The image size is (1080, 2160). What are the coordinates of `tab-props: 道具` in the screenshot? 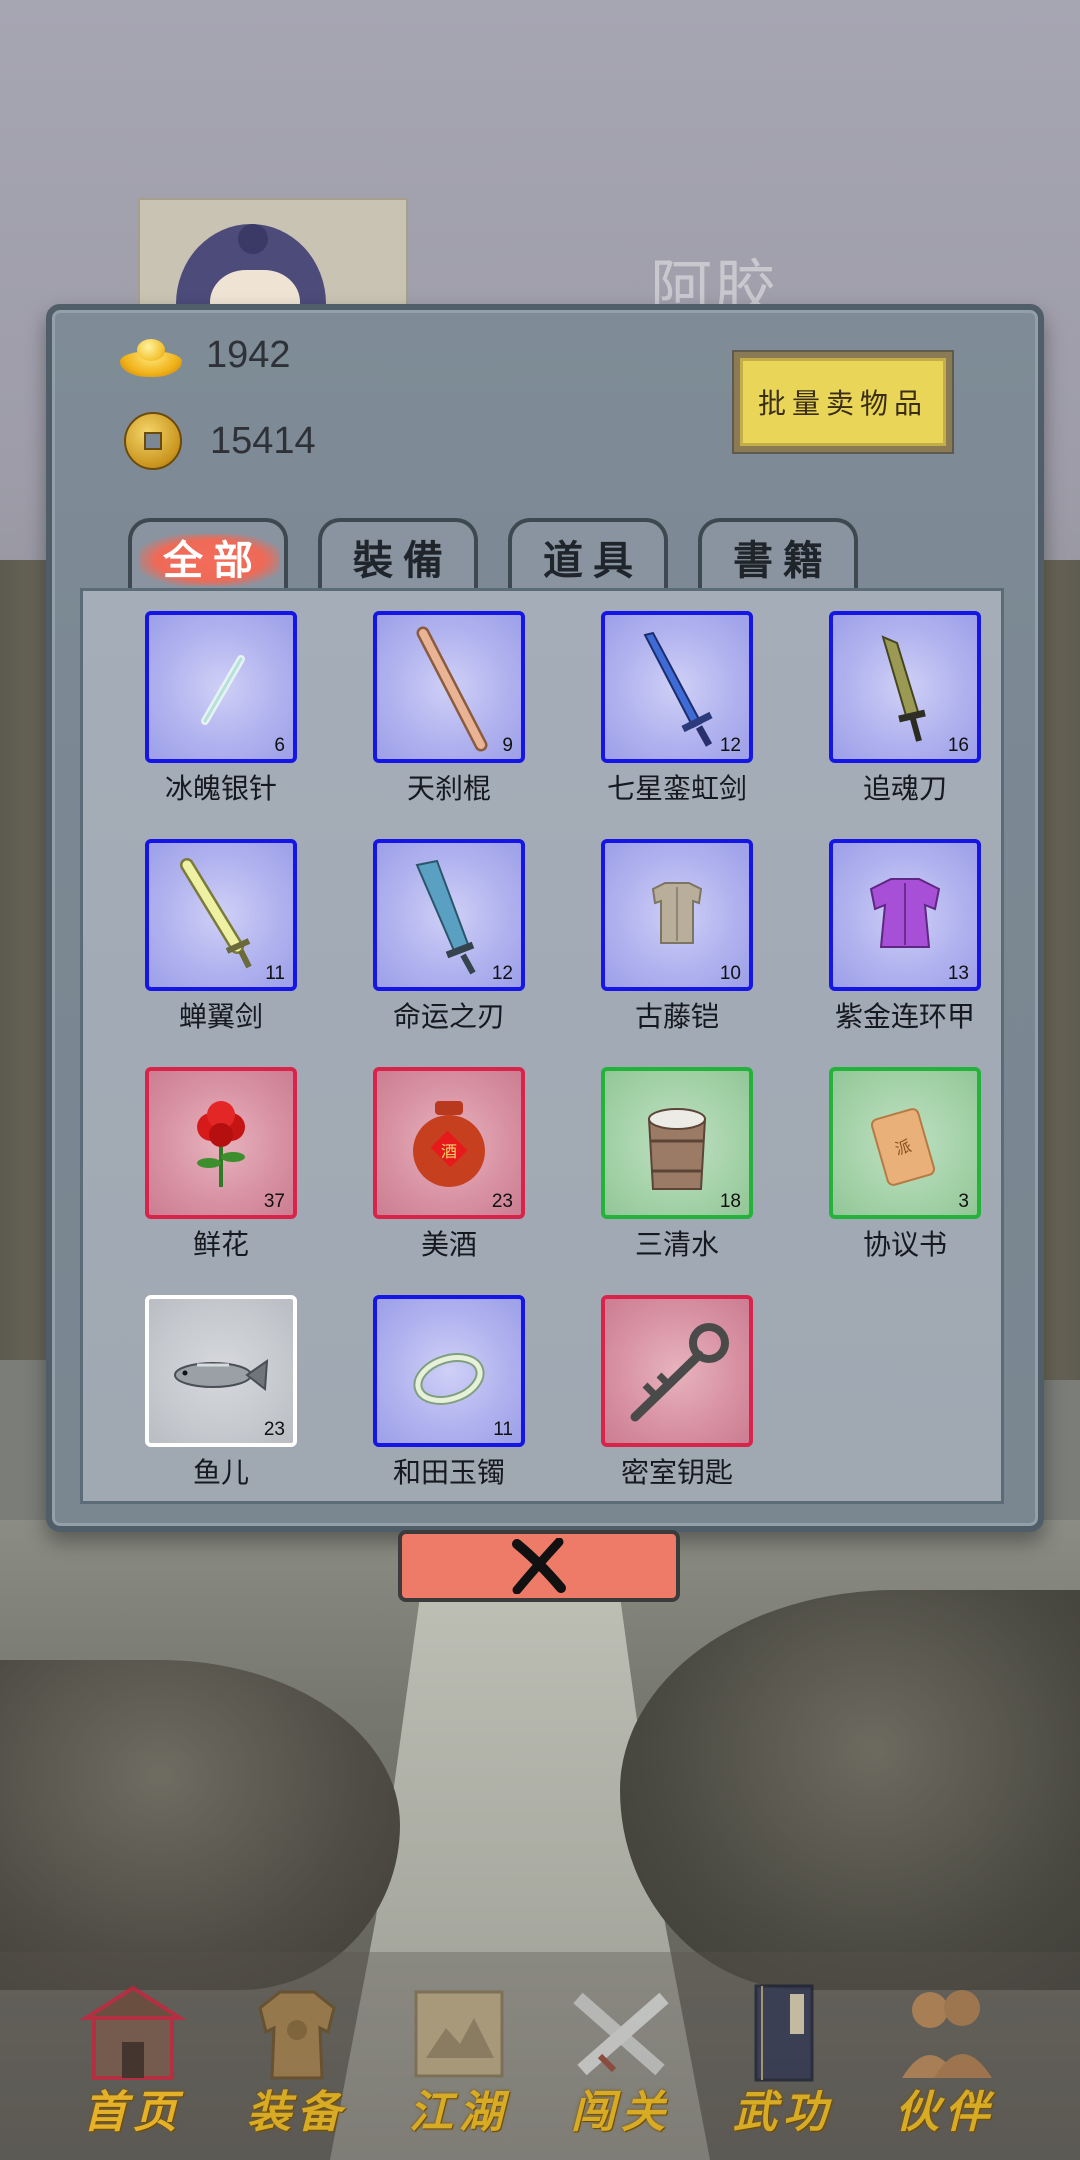 It's located at (588, 555).